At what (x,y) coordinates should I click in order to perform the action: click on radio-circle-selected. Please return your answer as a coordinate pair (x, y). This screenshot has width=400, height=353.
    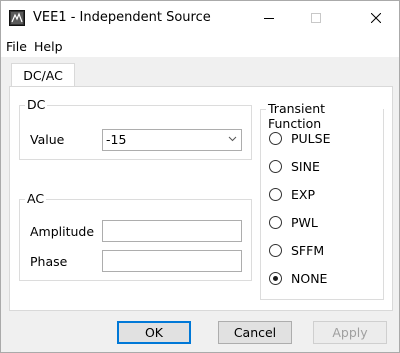
    Looking at the image, I should click on (275, 278).